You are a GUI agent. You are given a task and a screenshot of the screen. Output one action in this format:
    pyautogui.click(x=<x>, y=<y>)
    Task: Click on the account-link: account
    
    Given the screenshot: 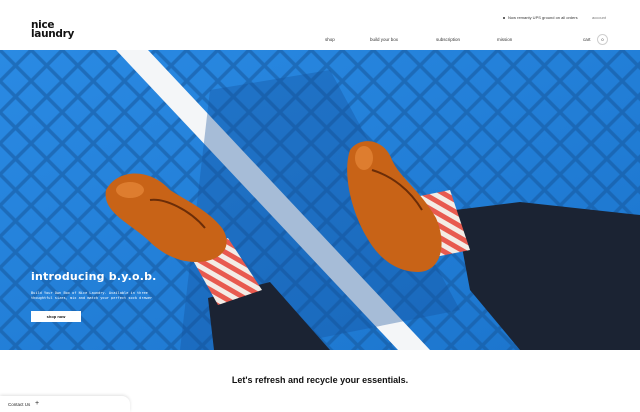 What is the action you would take?
    pyautogui.click(x=599, y=17)
    